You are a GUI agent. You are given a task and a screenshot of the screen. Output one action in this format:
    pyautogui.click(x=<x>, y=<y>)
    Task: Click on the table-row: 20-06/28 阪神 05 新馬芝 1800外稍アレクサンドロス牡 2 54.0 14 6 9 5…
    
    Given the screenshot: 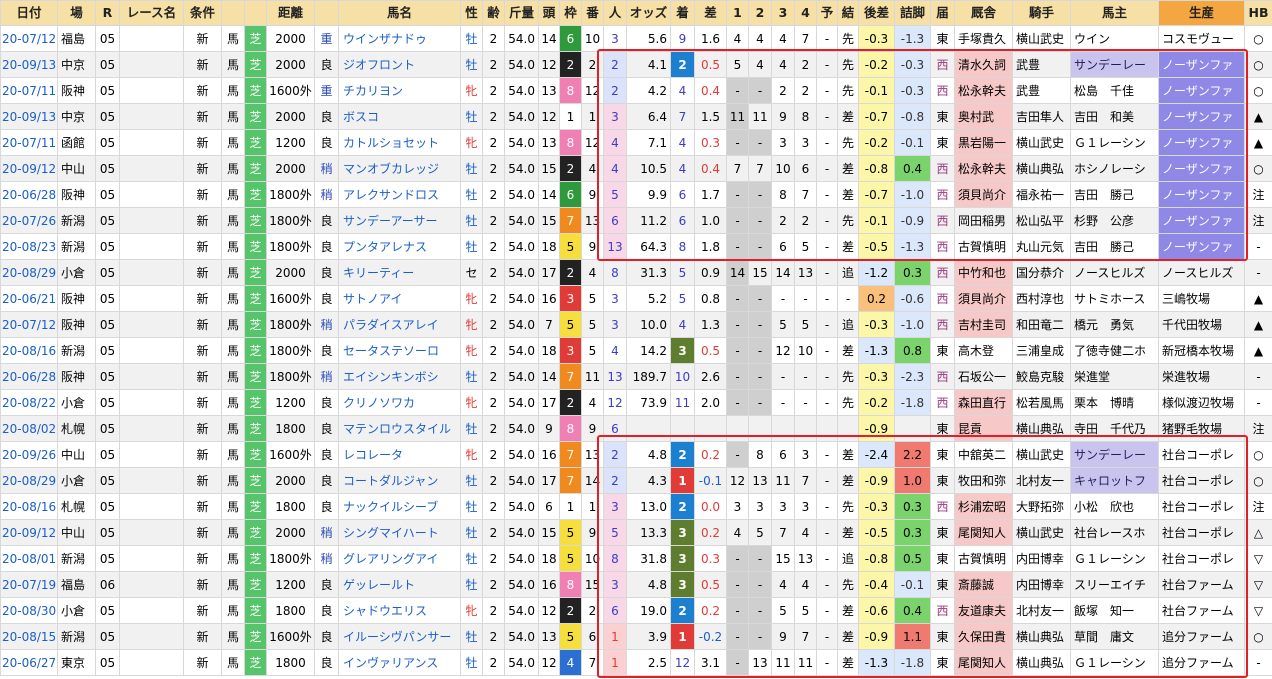 What is the action you would take?
    pyautogui.click(x=636, y=194)
    